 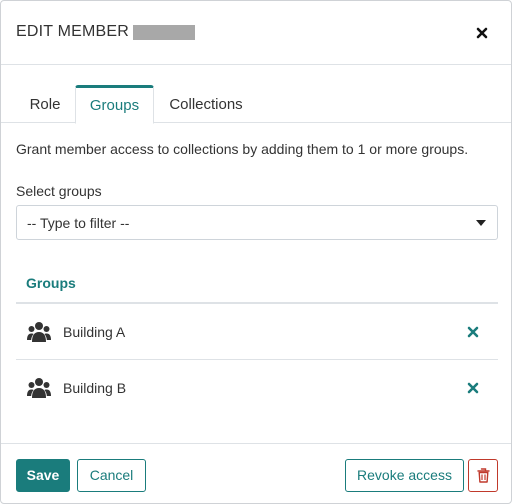 What do you see at coordinates (43, 475) in the screenshot?
I see `save-button: Save` at bounding box center [43, 475].